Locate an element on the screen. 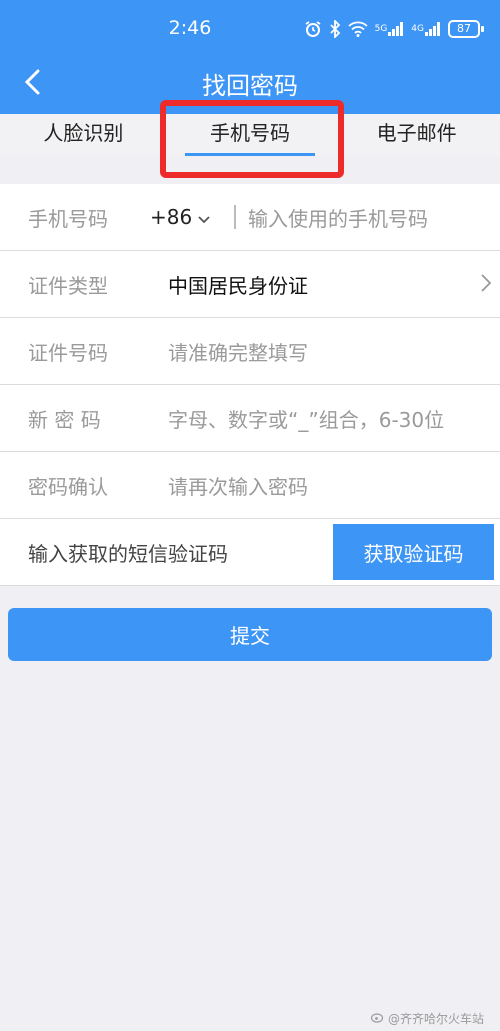 This screenshot has height=1031, width=500. battery-indicator: 87 is located at coordinates (466, 29).